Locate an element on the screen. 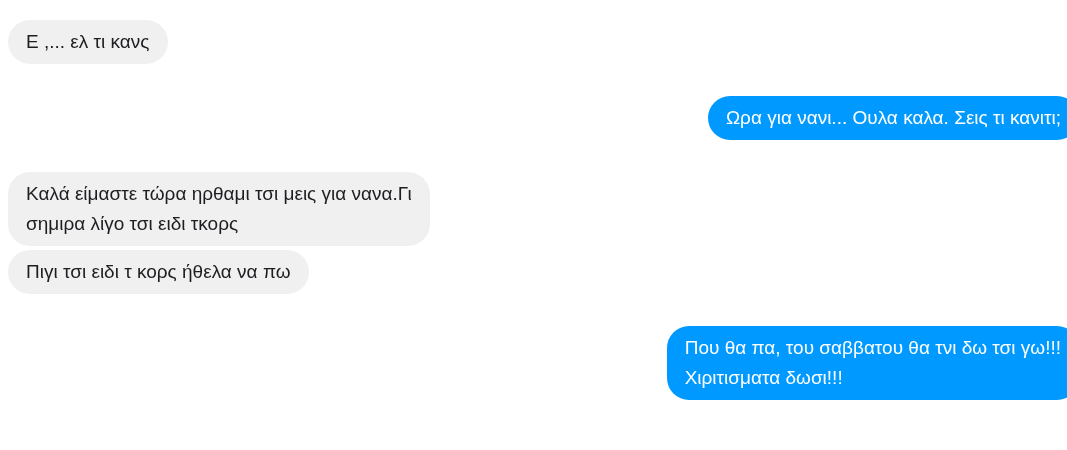  message-text: Πιγι τσι ειδι τ κορς ήθελα να πω is located at coordinates (158, 272).